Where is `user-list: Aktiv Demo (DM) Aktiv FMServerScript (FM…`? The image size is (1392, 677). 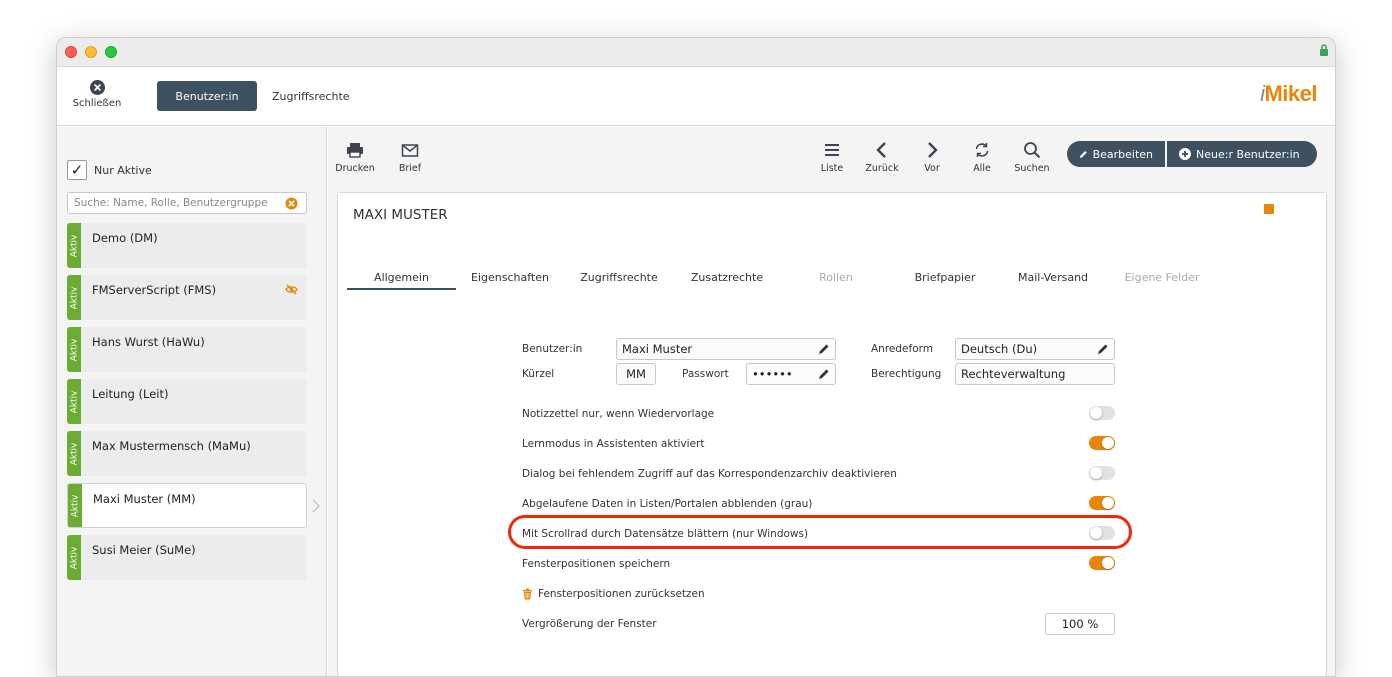 user-list: Aktiv Demo (DM) Aktiv FMServerScript (FM… is located at coordinates (187, 405).